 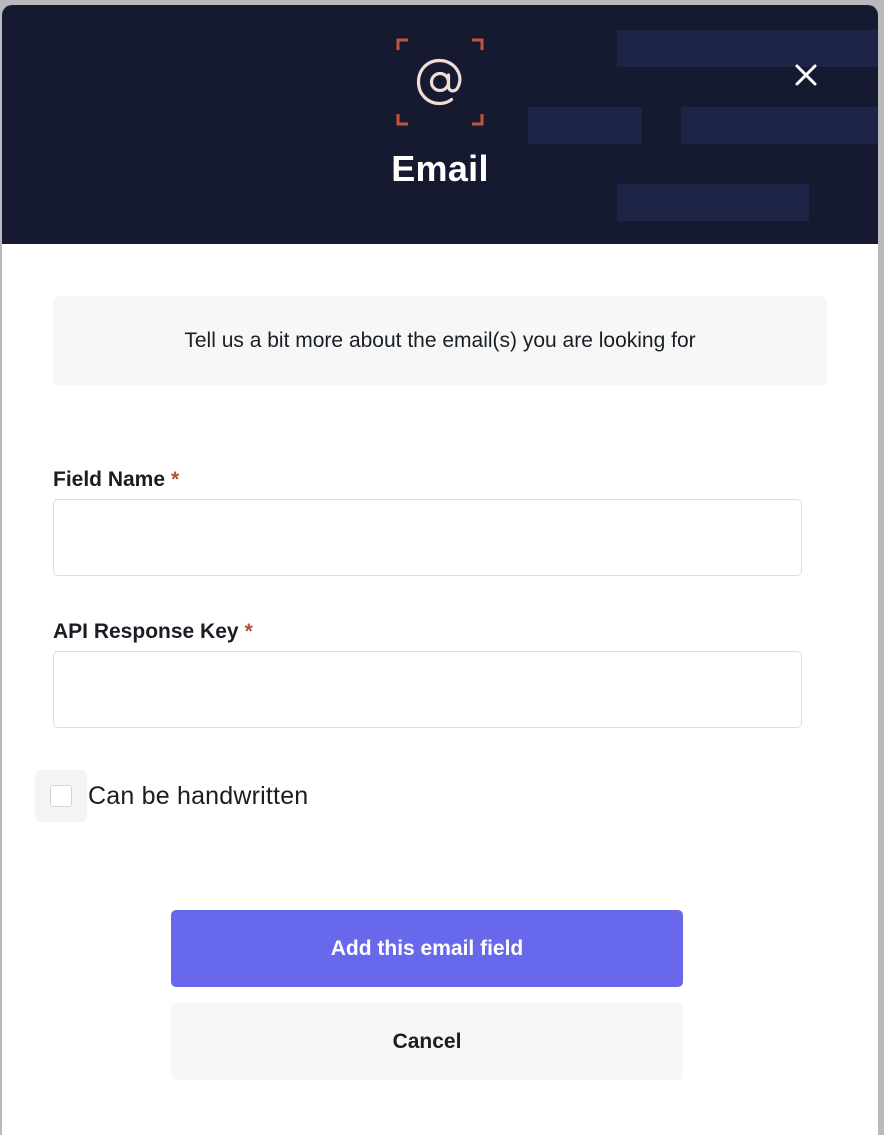 I want to click on field-name-label: Field Name *, so click(x=116, y=480).